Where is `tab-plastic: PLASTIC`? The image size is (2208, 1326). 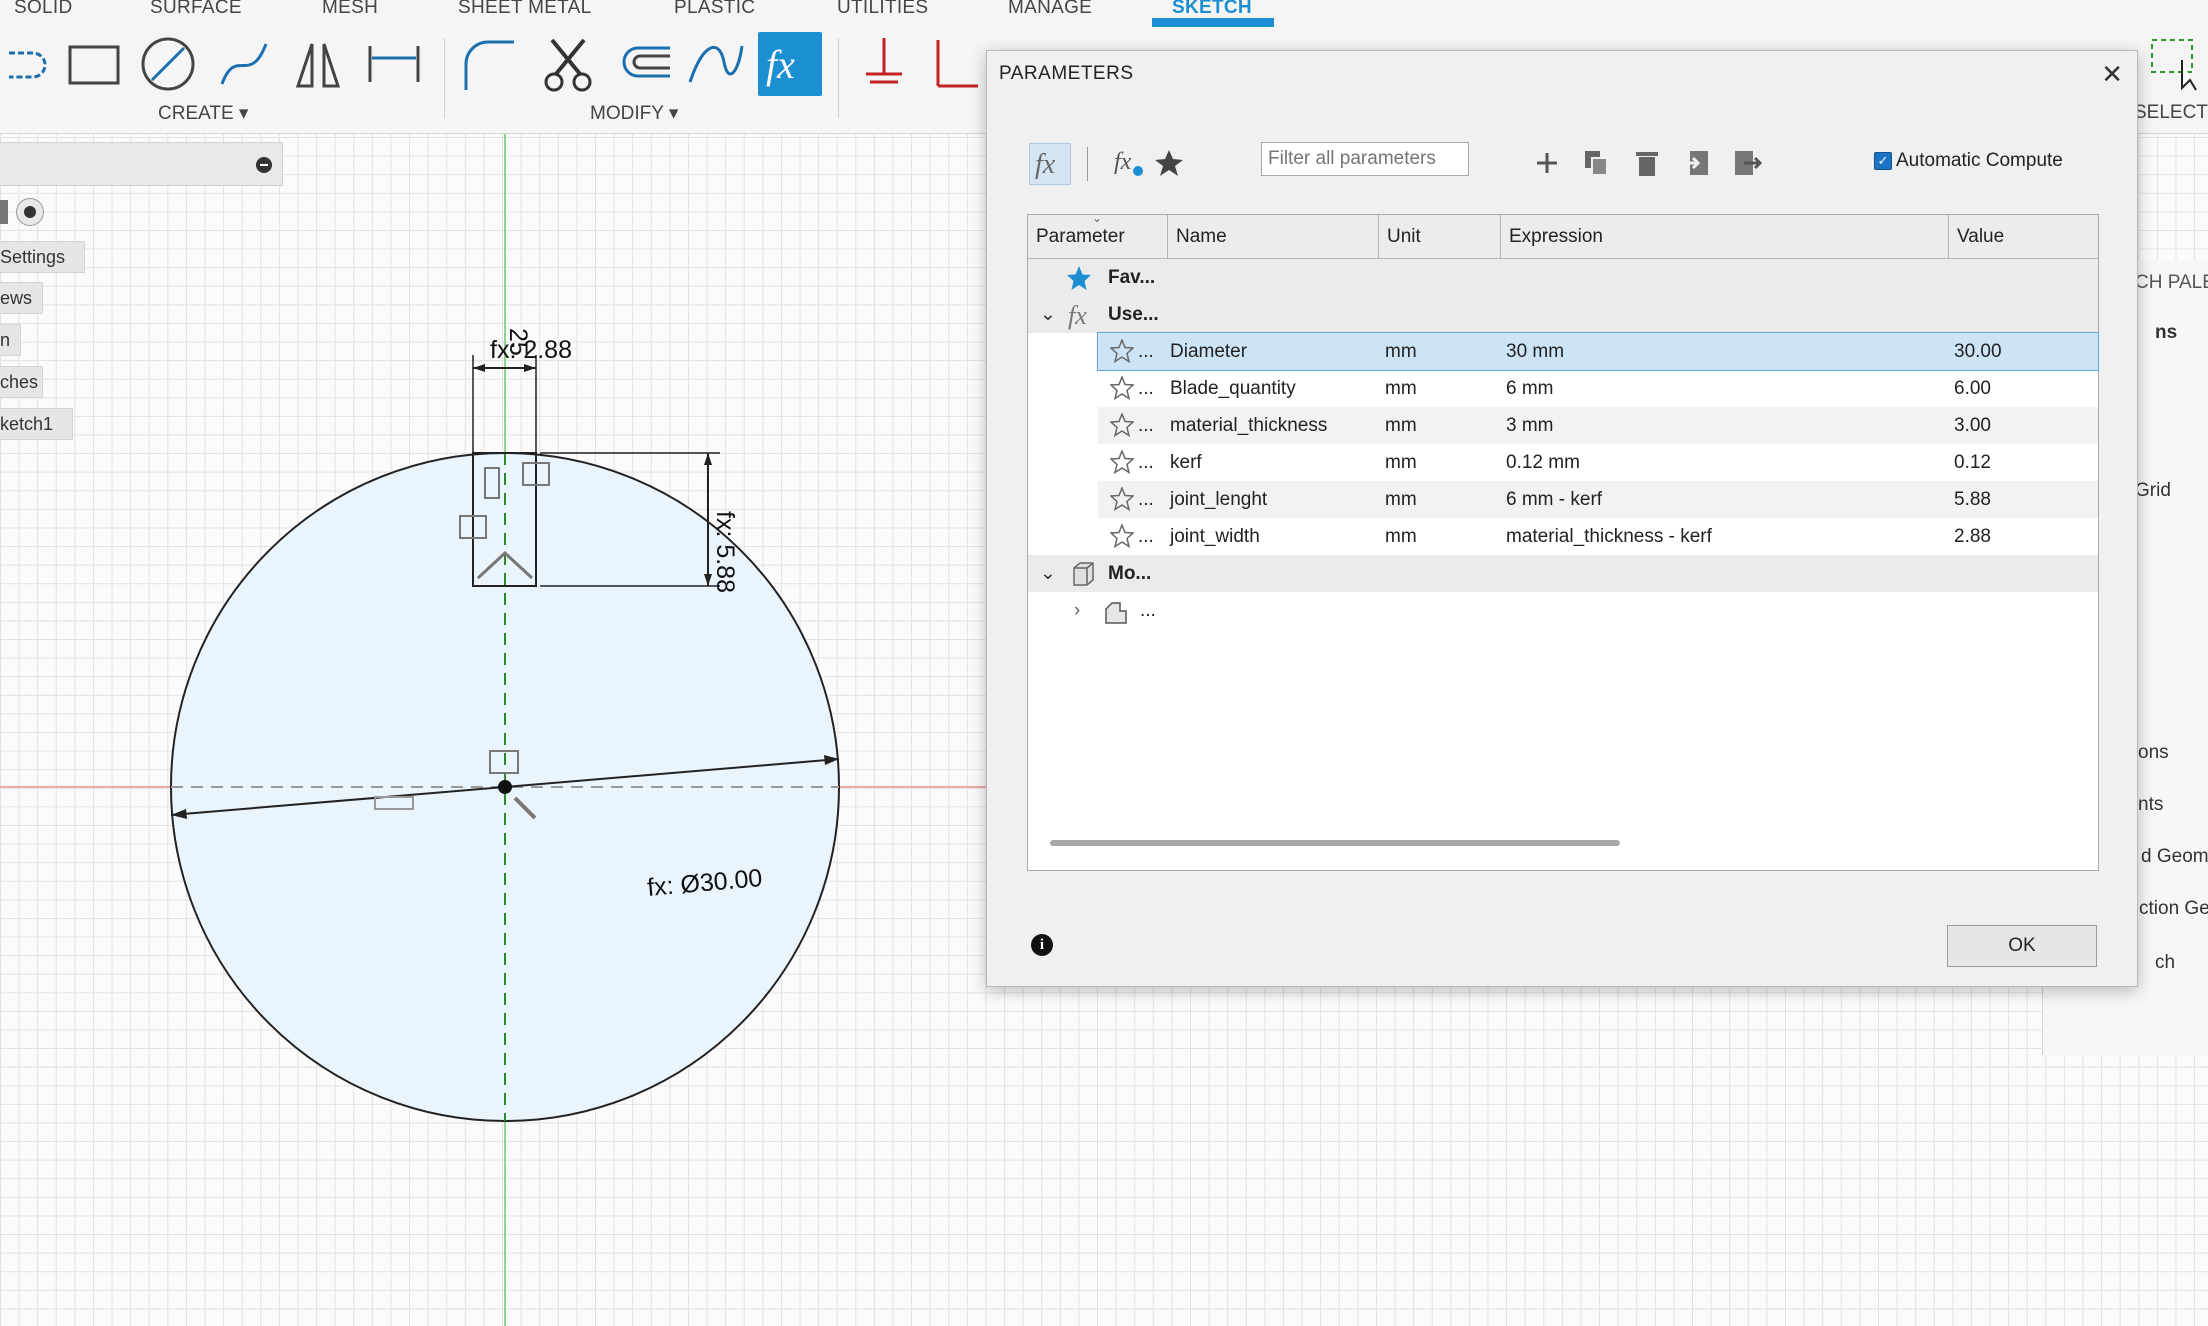 tab-plastic: PLASTIC is located at coordinates (714, 9).